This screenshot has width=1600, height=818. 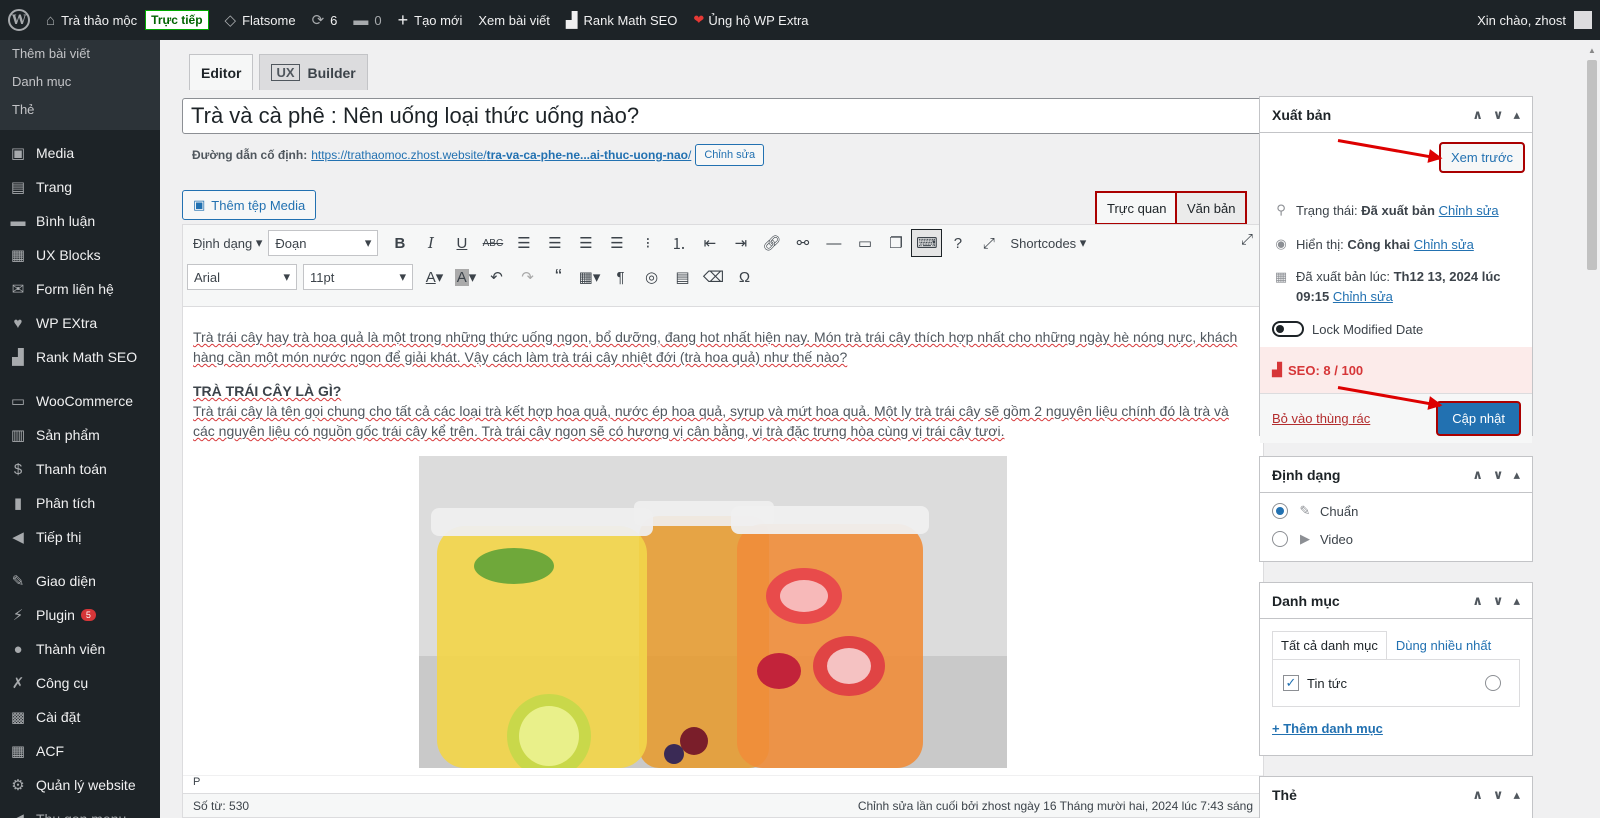 What do you see at coordinates (1469, 210) in the screenshot?
I see `edit-status-link: Chỉnh sửa` at bounding box center [1469, 210].